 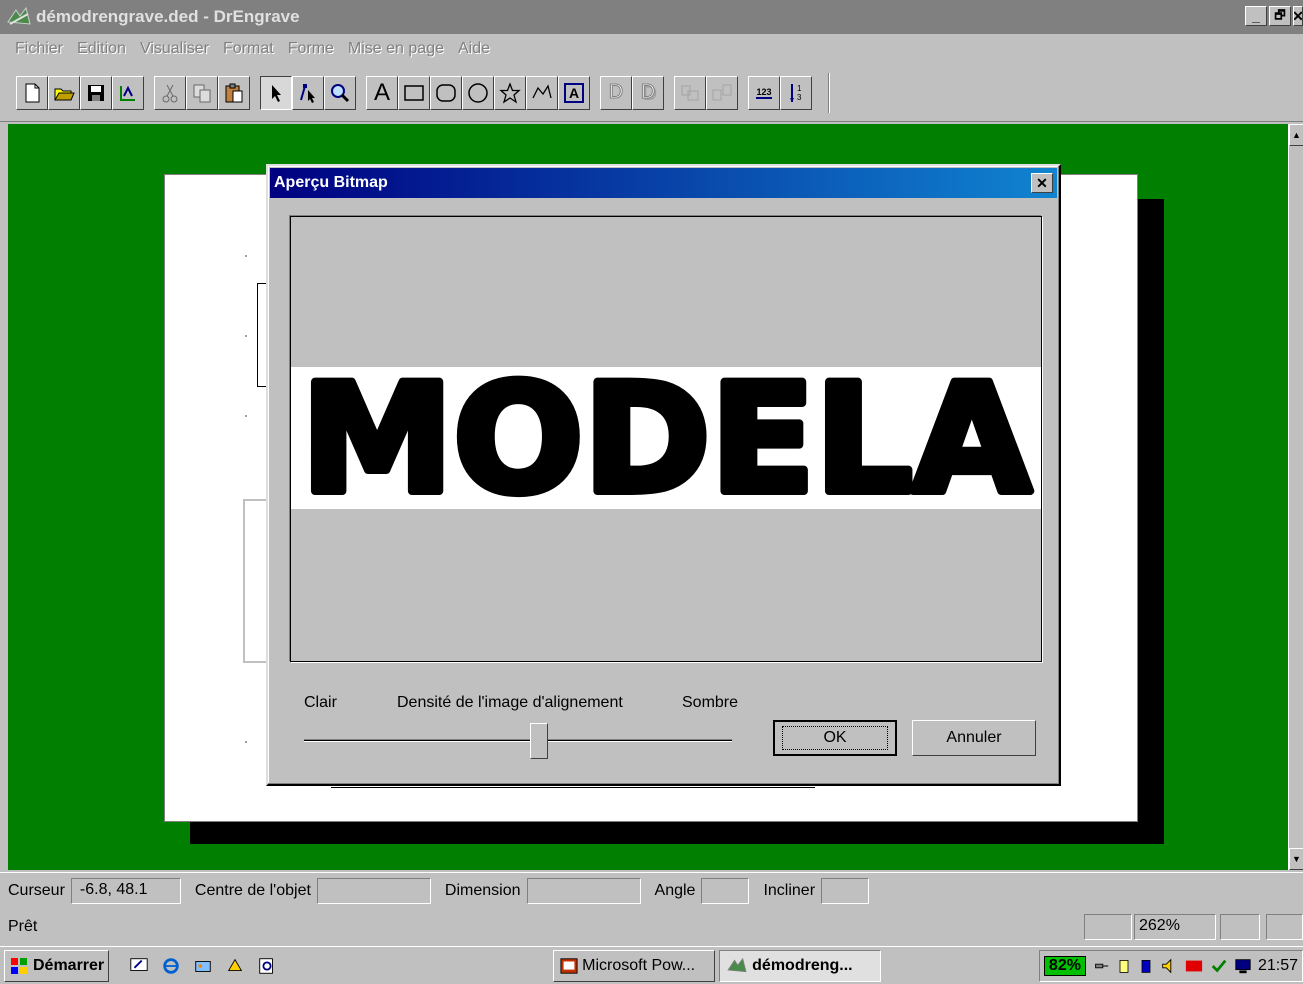 I want to click on ungroup-icon, so click(x=722, y=92).